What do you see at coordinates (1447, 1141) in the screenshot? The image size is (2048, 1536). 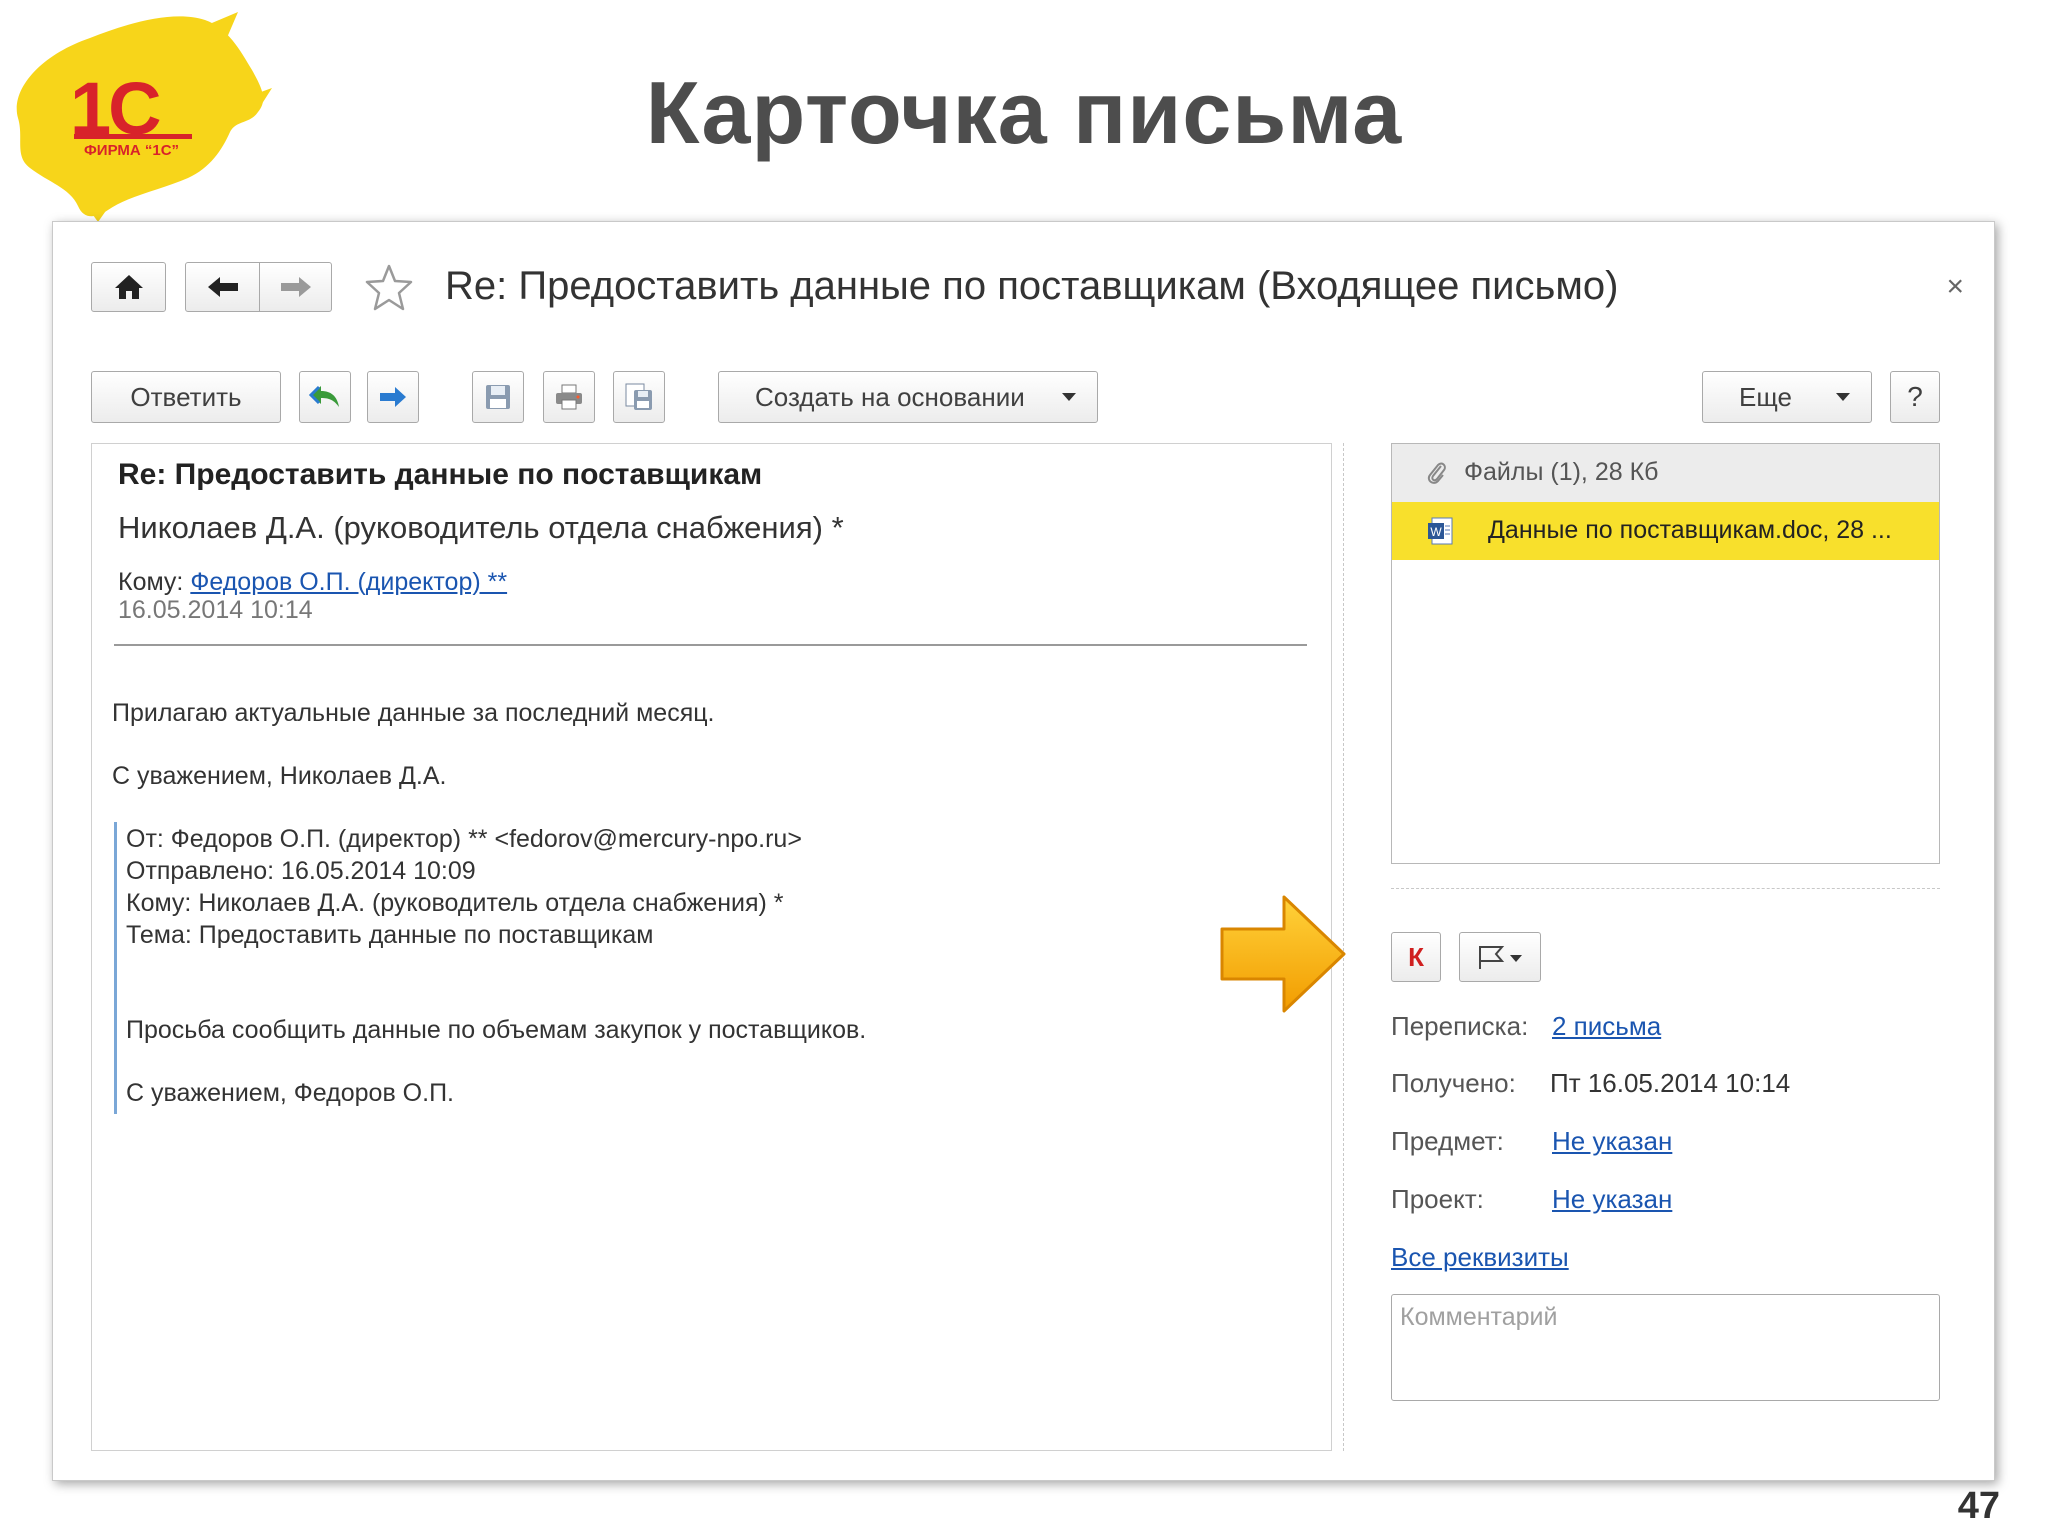 I see `subject-label: Предмет:` at bounding box center [1447, 1141].